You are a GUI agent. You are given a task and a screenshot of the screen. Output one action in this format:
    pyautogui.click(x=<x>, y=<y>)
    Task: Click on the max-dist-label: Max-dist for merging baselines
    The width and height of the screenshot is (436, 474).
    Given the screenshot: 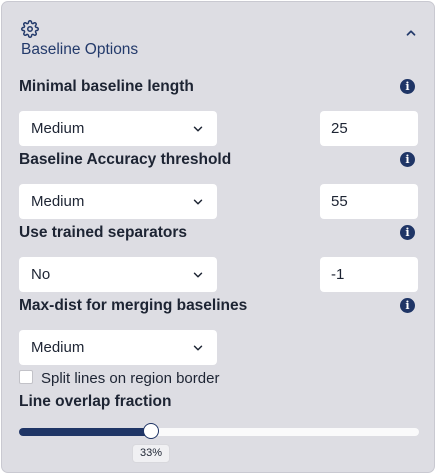 What is the action you would take?
    pyautogui.click(x=133, y=305)
    